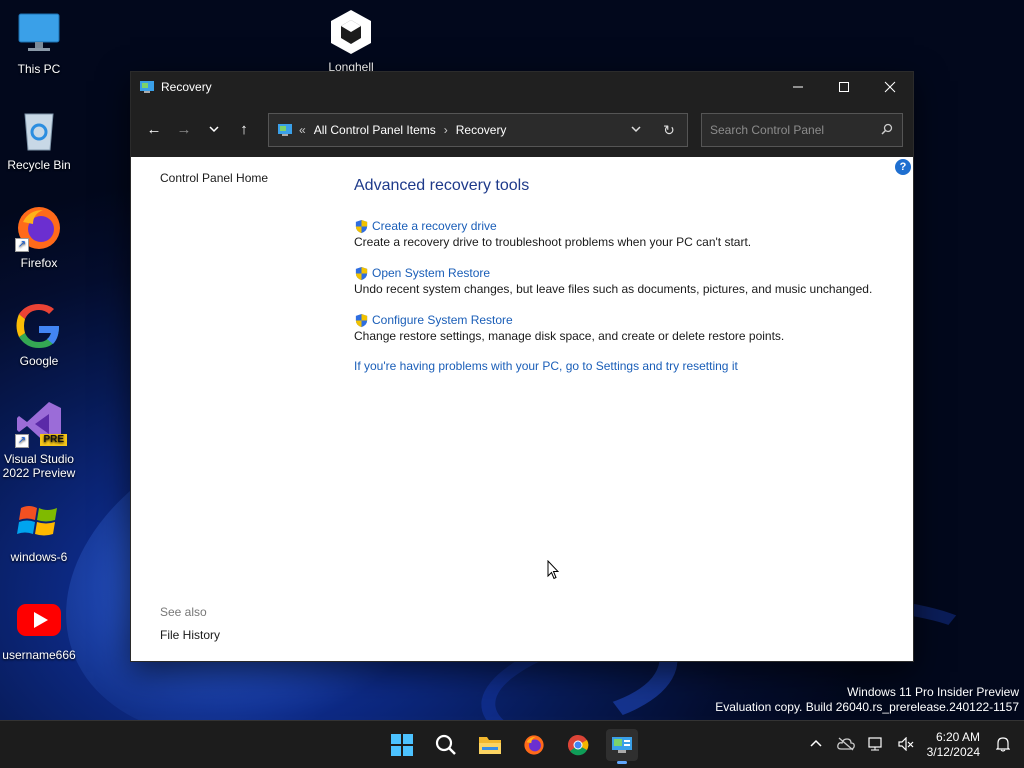  Describe the element at coordinates (39, 620) in the screenshot. I see `youtube-icon` at that location.